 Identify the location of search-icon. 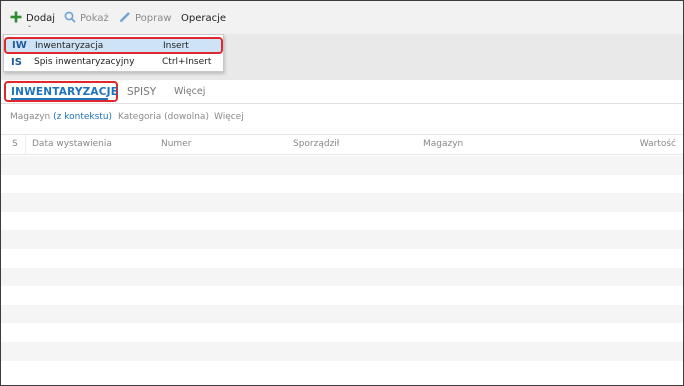
(70, 18).